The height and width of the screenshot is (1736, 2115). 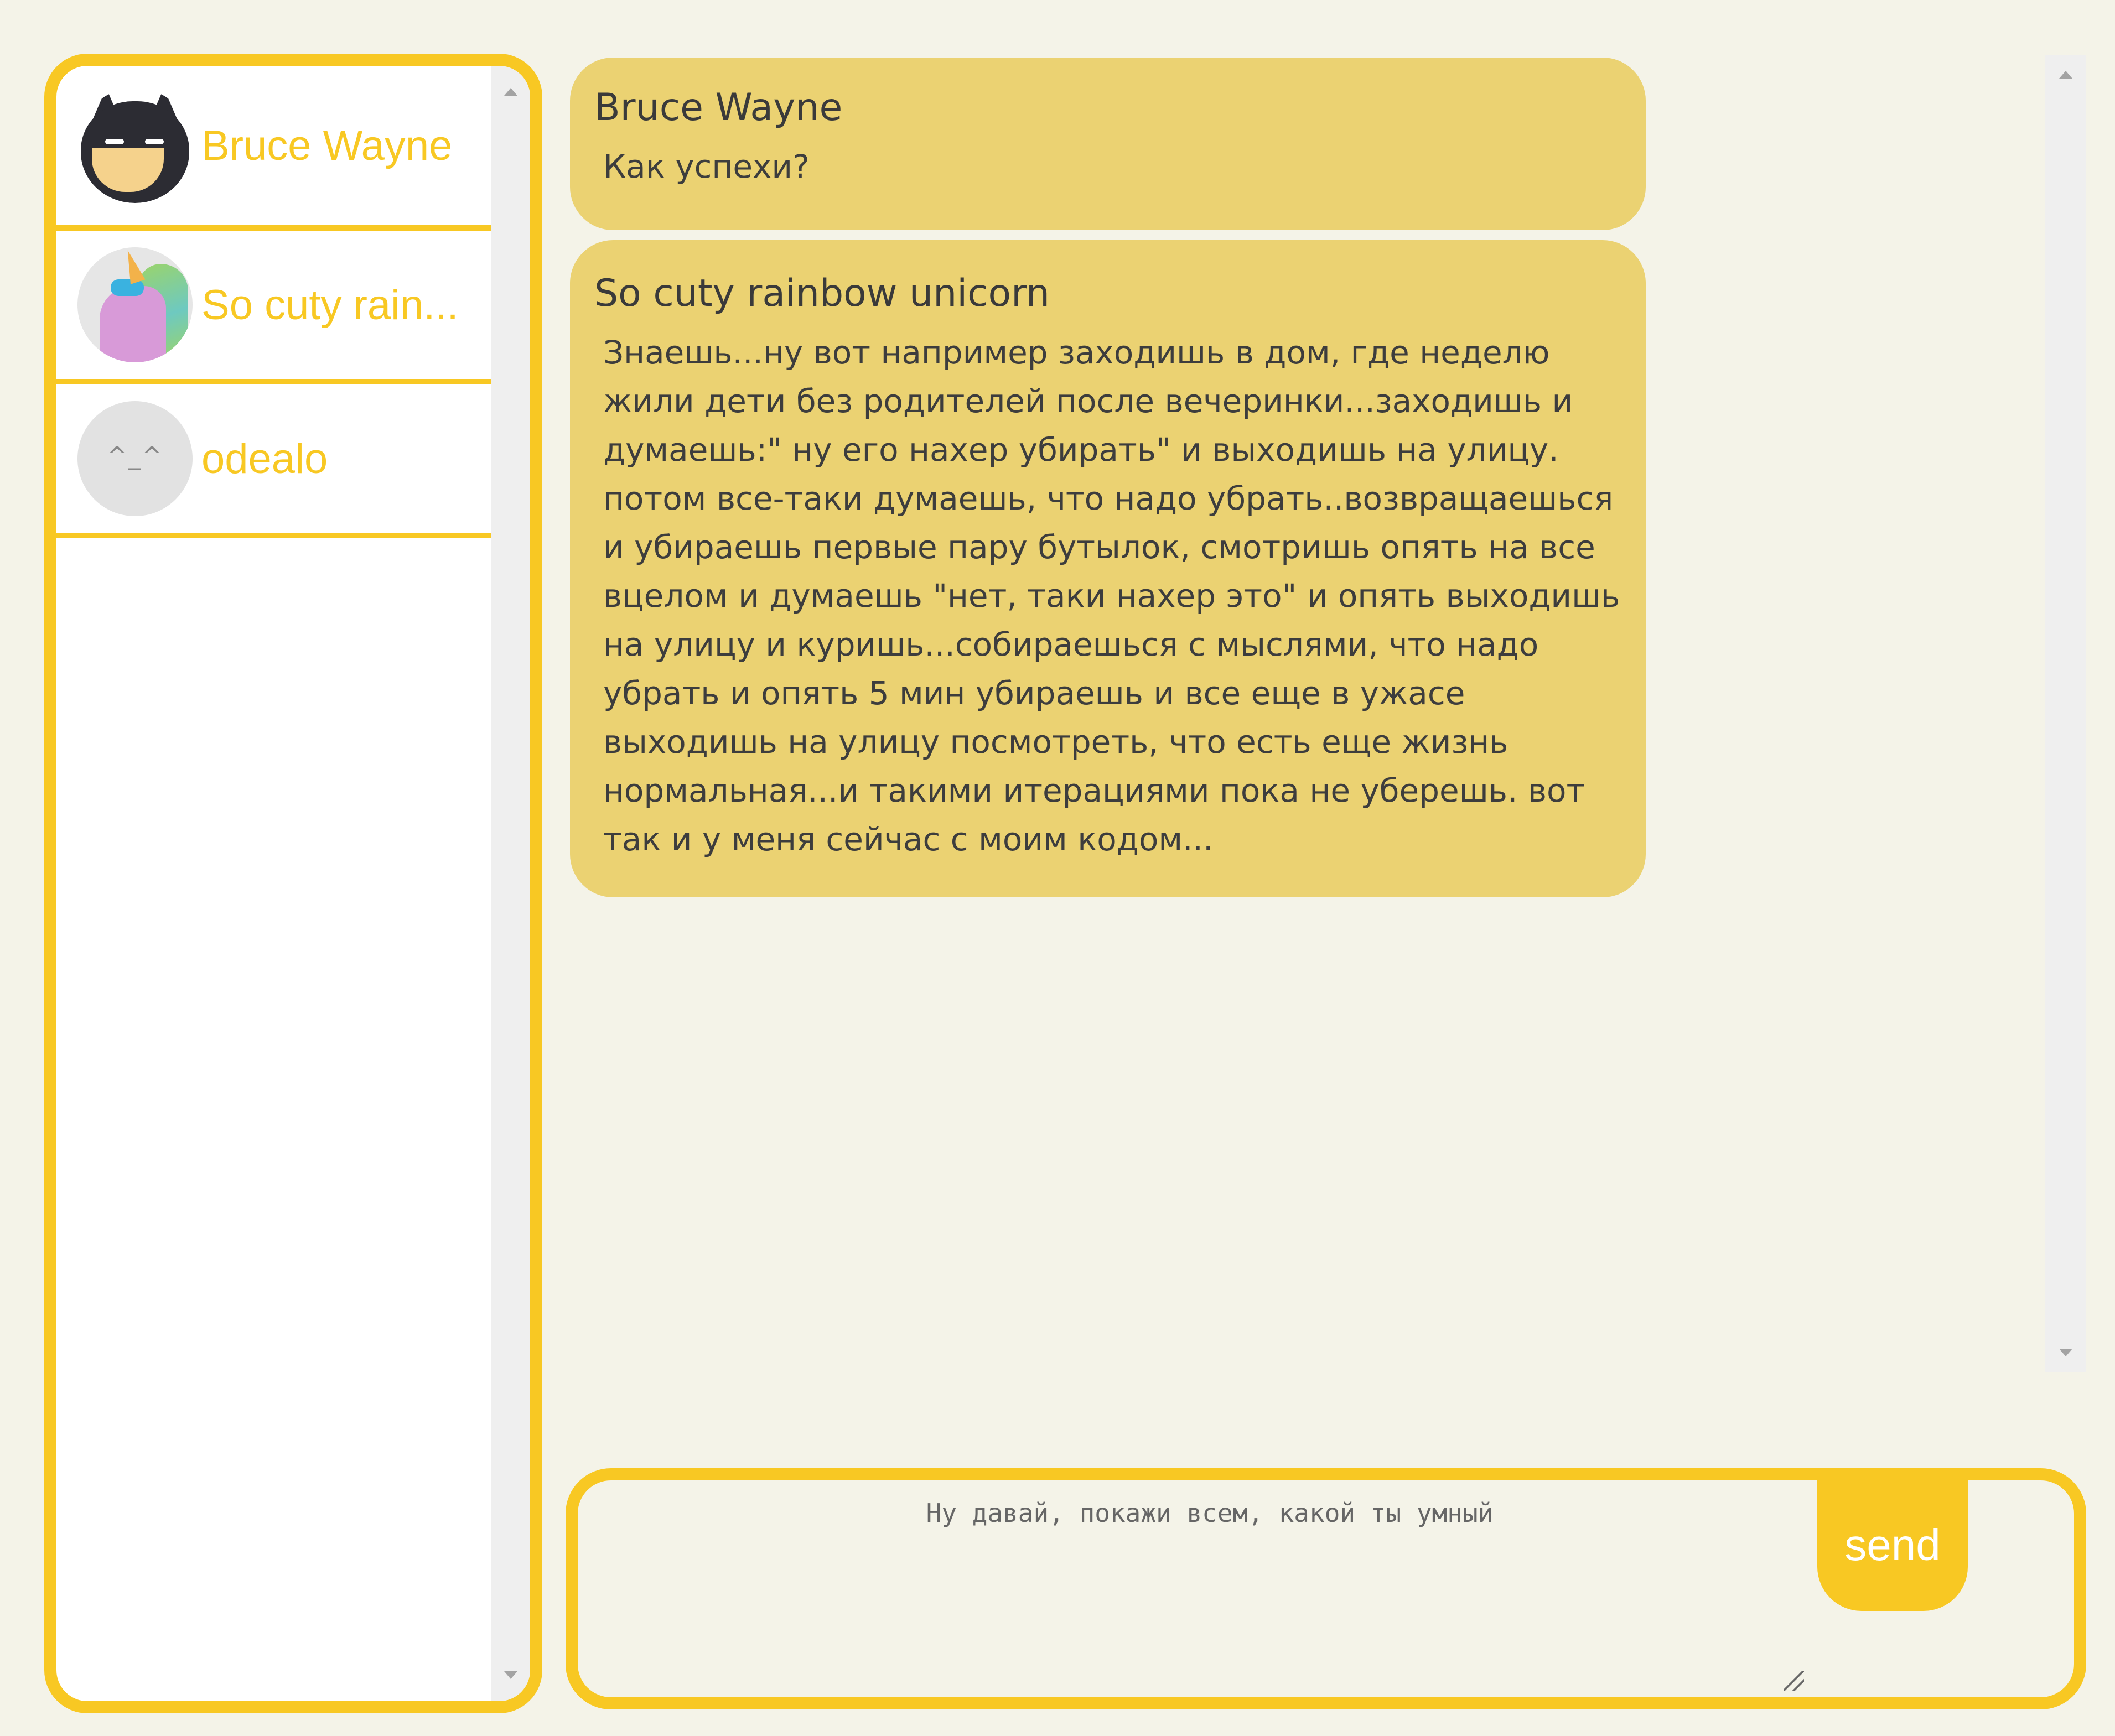 I want to click on compose-box: send, so click(x=1326, y=1588).